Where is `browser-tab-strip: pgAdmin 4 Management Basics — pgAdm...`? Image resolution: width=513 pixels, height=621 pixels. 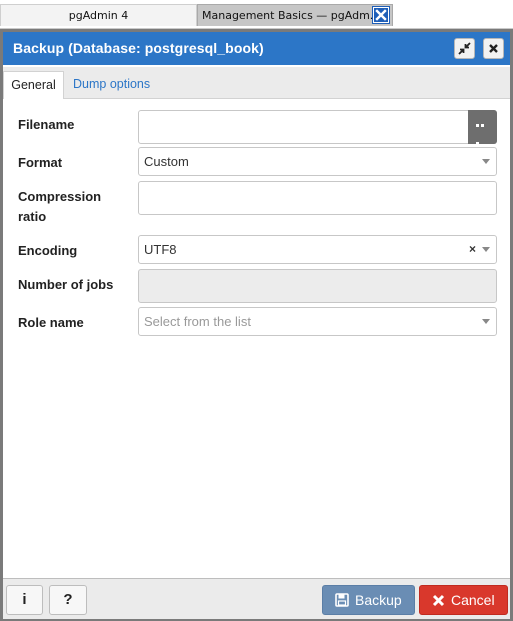 browser-tab-strip: pgAdmin 4 Management Basics — pgAdm... is located at coordinates (256, 14).